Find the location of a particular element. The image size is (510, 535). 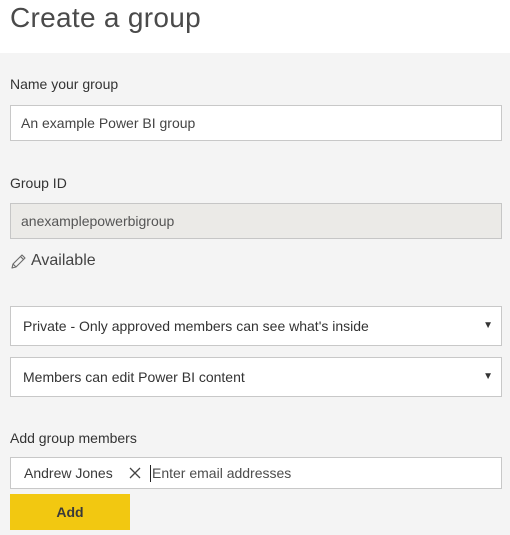

group-name-label: Name your group is located at coordinates (64, 84).